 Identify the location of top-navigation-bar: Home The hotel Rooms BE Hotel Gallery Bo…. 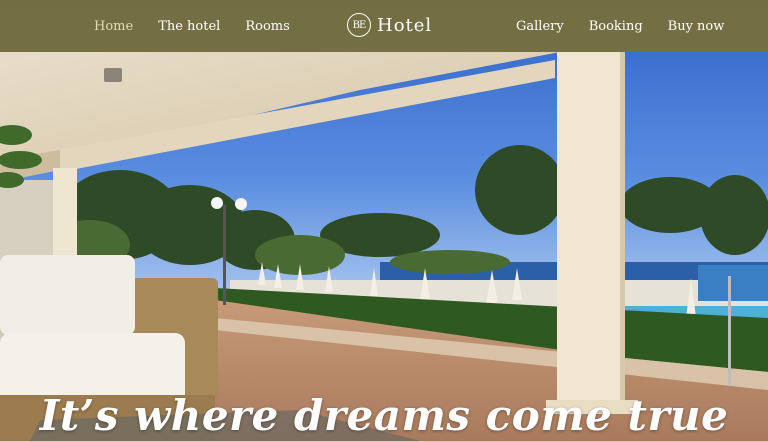
(384, 26).